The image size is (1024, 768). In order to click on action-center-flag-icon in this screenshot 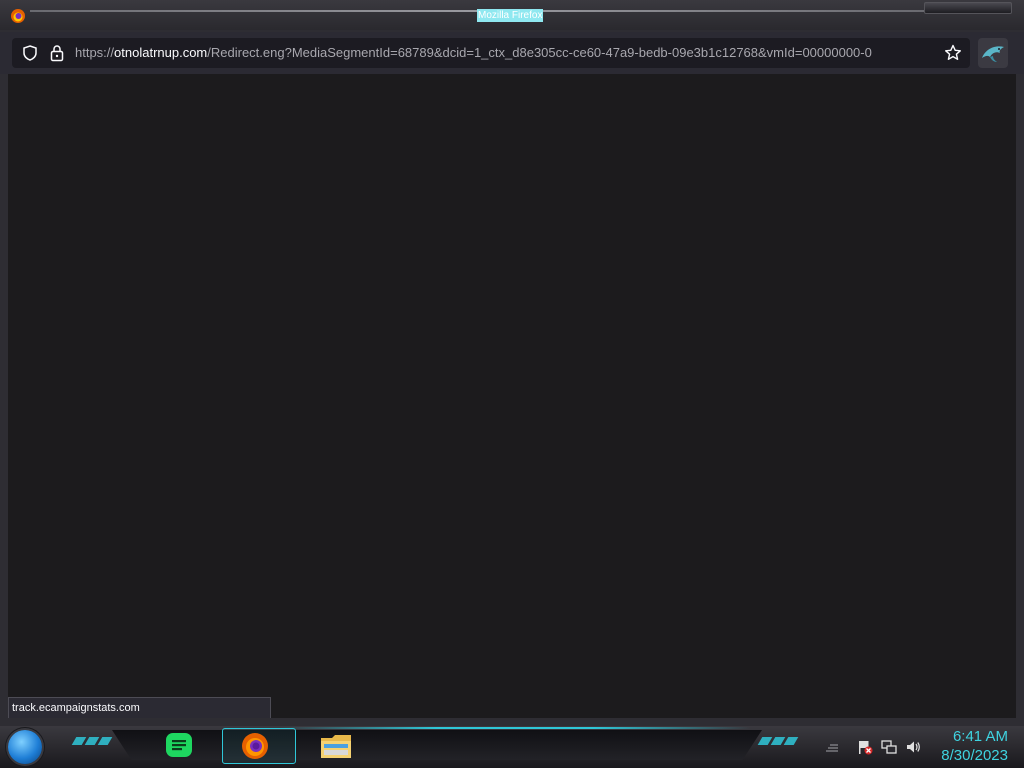, I will do `click(865, 747)`.